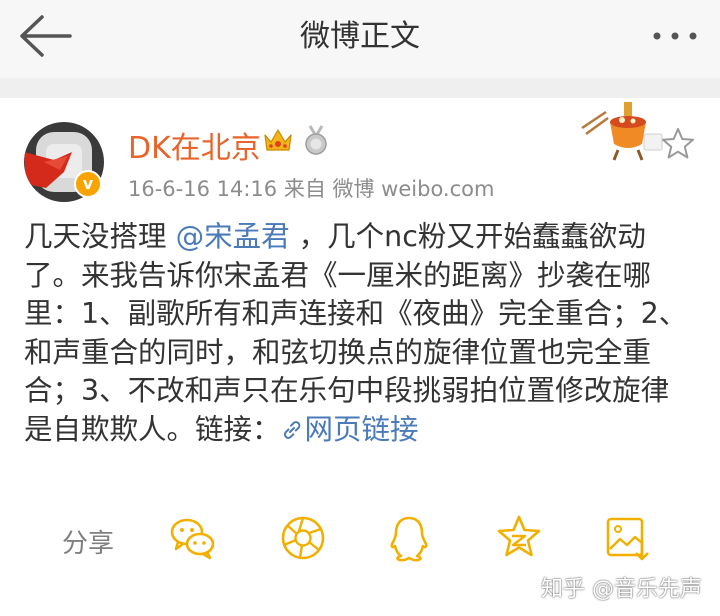  I want to click on link-icon, so click(291, 429).